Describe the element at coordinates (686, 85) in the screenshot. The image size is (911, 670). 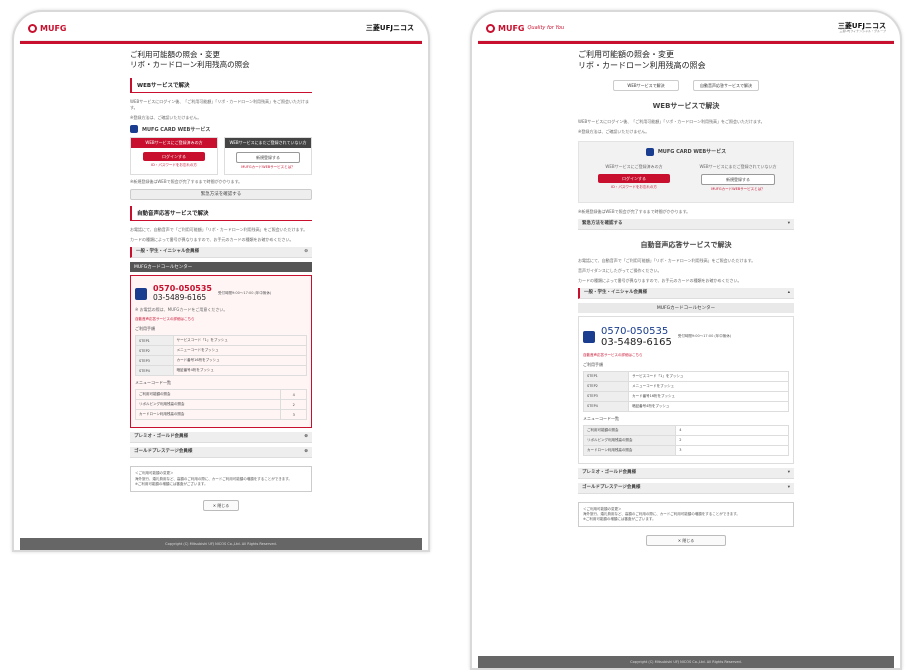
I see `anchor-nav: WEBサービスで解決 自動音声応答サービスで解決` at that location.